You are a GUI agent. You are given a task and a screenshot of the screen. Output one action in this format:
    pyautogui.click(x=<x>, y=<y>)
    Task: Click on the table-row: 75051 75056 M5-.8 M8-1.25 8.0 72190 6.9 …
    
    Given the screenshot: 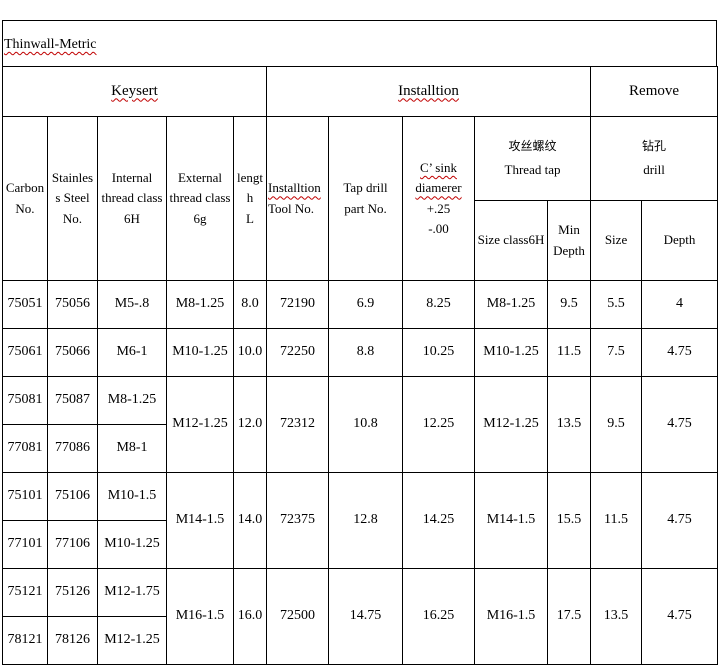 What is the action you would take?
    pyautogui.click(x=360, y=304)
    